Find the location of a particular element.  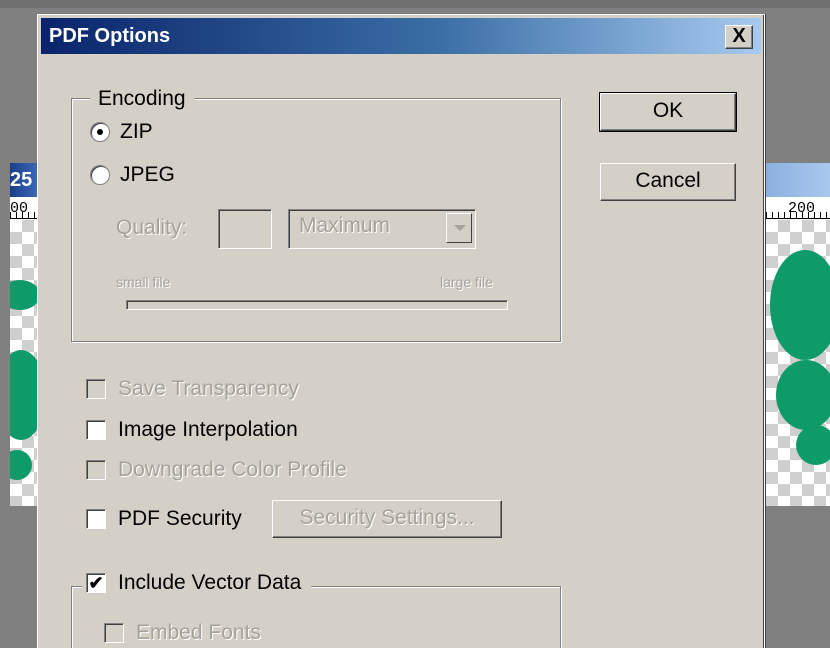

cancel-button: Cancel is located at coordinates (668, 182).